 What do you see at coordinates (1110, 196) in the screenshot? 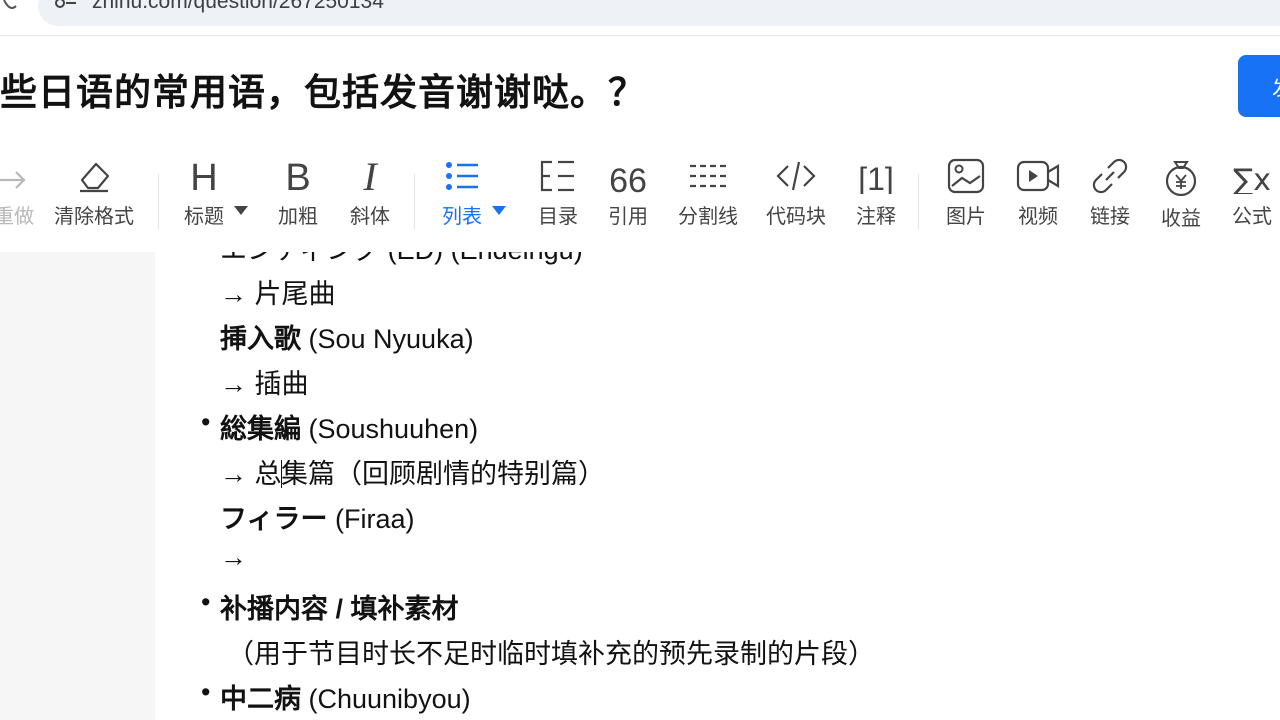
I see `link-button: 链接` at bounding box center [1110, 196].